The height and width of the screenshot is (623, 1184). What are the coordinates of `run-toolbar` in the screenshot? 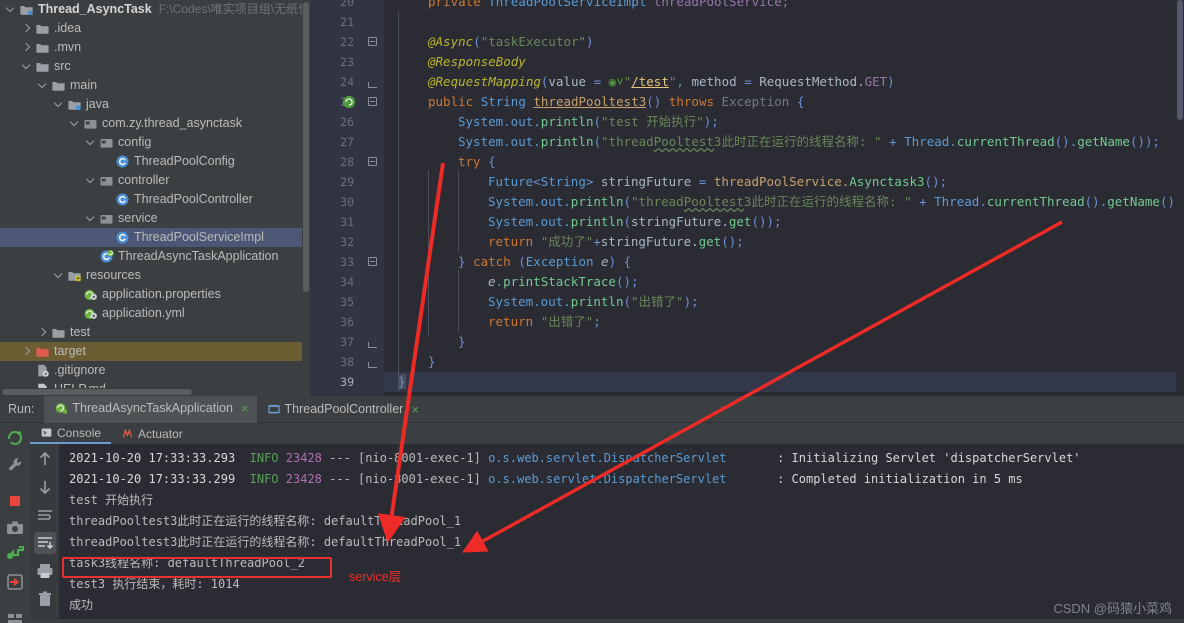 It's located at (15, 523).